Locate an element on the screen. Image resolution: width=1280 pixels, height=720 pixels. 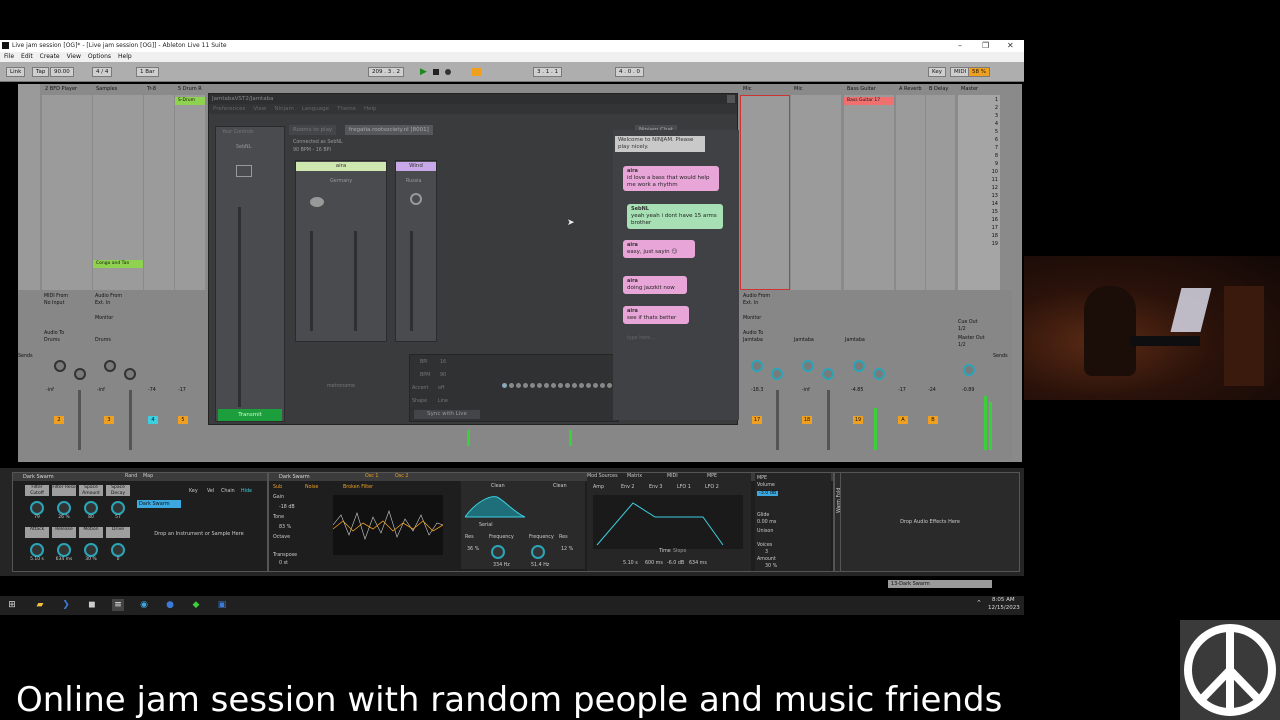
time-signature: 4 / 4 is located at coordinates (102, 72).